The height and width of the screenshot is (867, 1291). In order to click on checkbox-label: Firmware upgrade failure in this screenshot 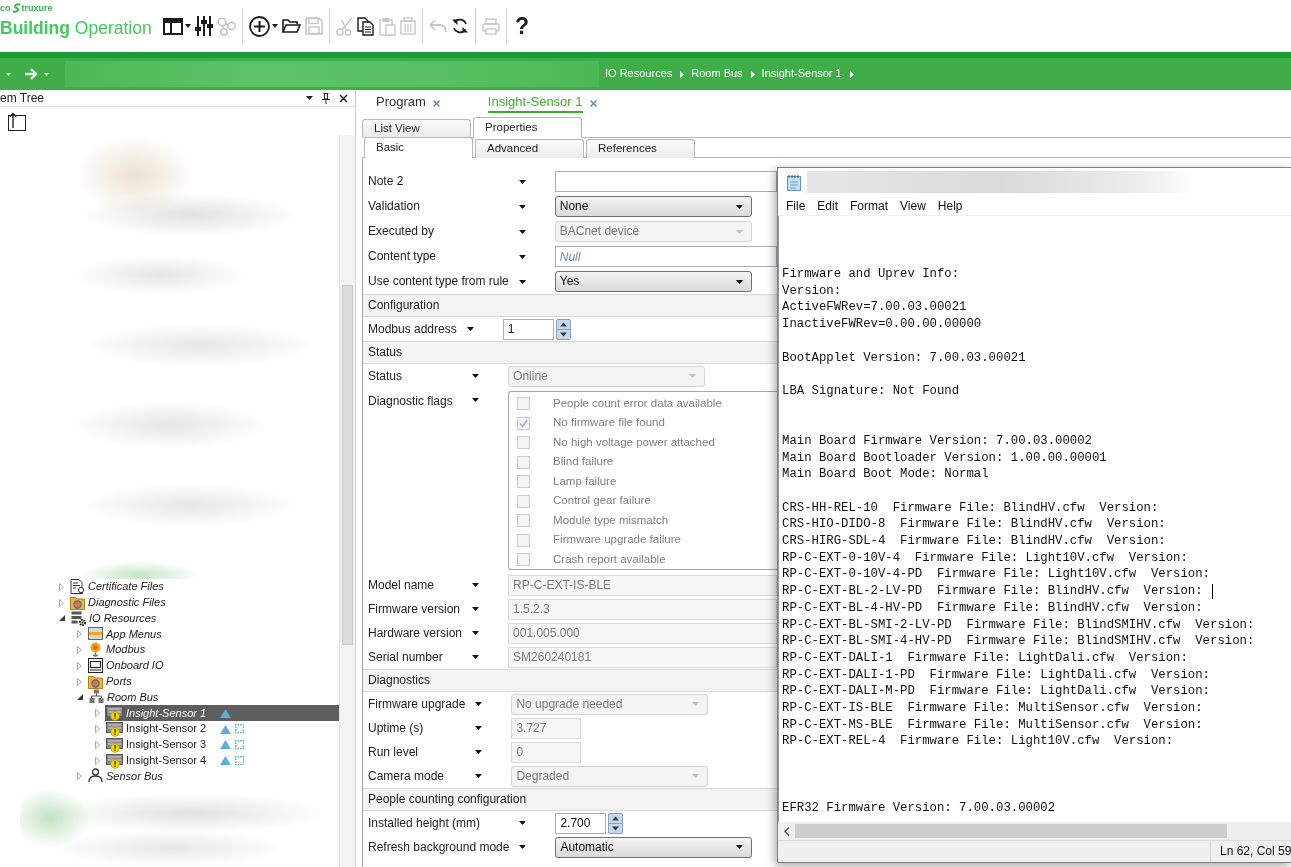, I will do `click(617, 540)`.